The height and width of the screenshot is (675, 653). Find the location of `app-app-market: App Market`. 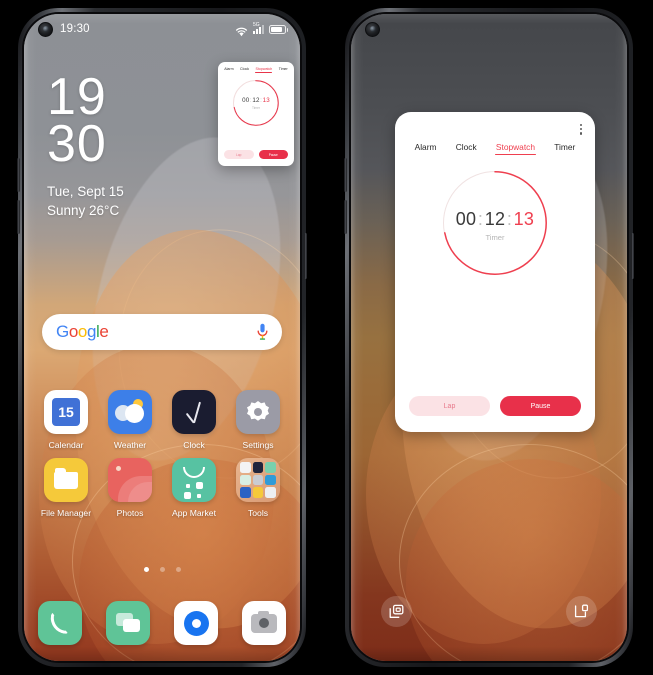

app-app-market: App Market is located at coordinates (194, 488).